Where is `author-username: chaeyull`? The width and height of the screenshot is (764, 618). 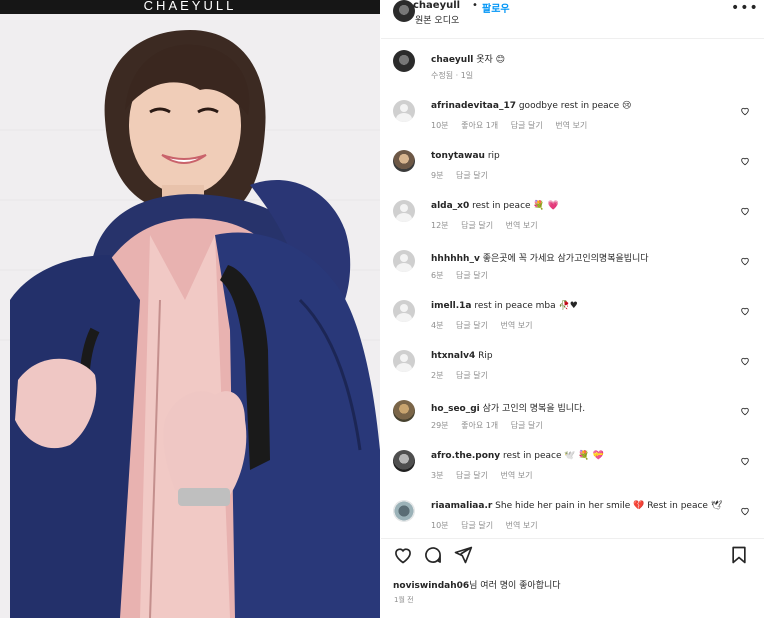 author-username: chaeyull is located at coordinates (436, 5).